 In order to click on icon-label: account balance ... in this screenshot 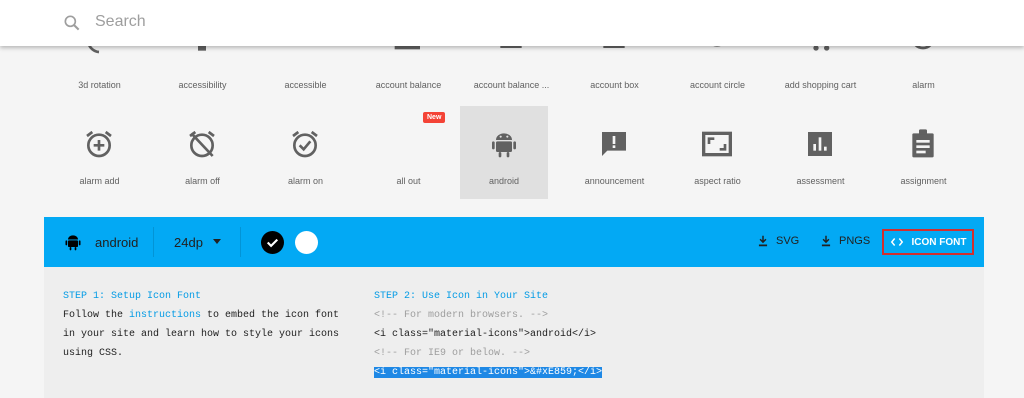, I will do `click(511, 85)`.